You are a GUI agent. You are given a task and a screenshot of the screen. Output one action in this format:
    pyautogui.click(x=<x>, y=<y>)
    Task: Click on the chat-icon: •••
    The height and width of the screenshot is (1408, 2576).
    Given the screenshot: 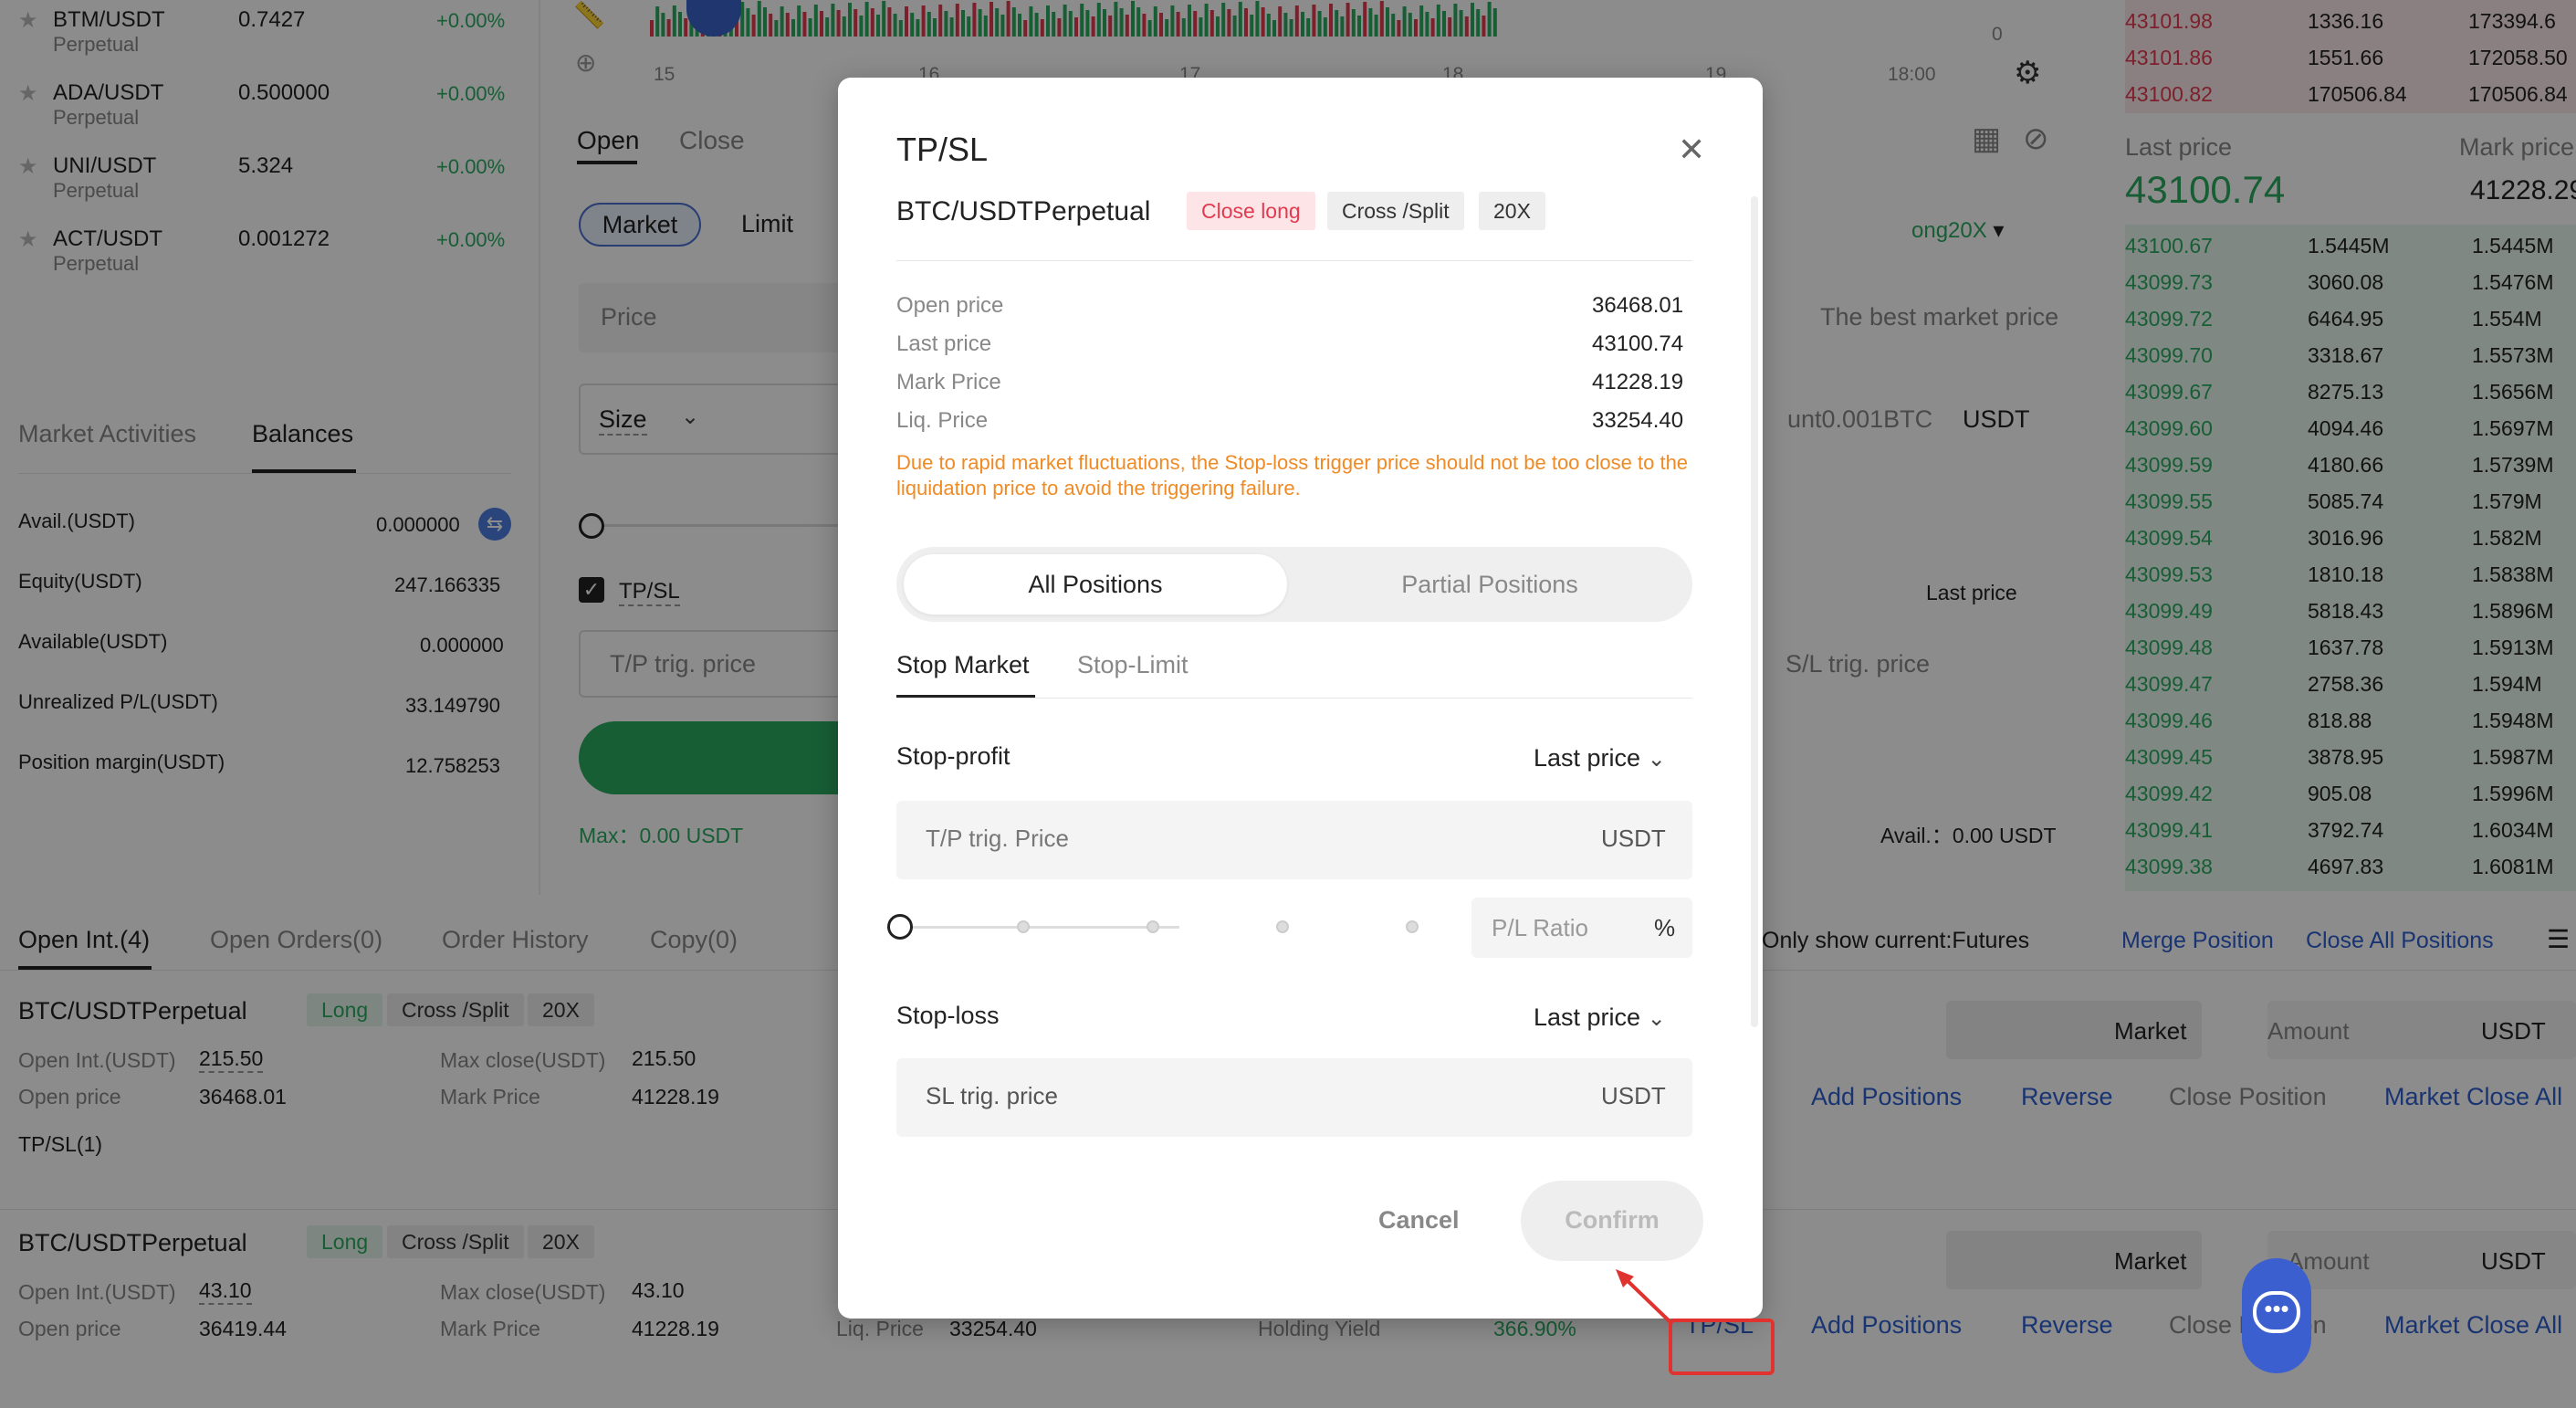 What is the action you would take?
    pyautogui.click(x=2276, y=1312)
    